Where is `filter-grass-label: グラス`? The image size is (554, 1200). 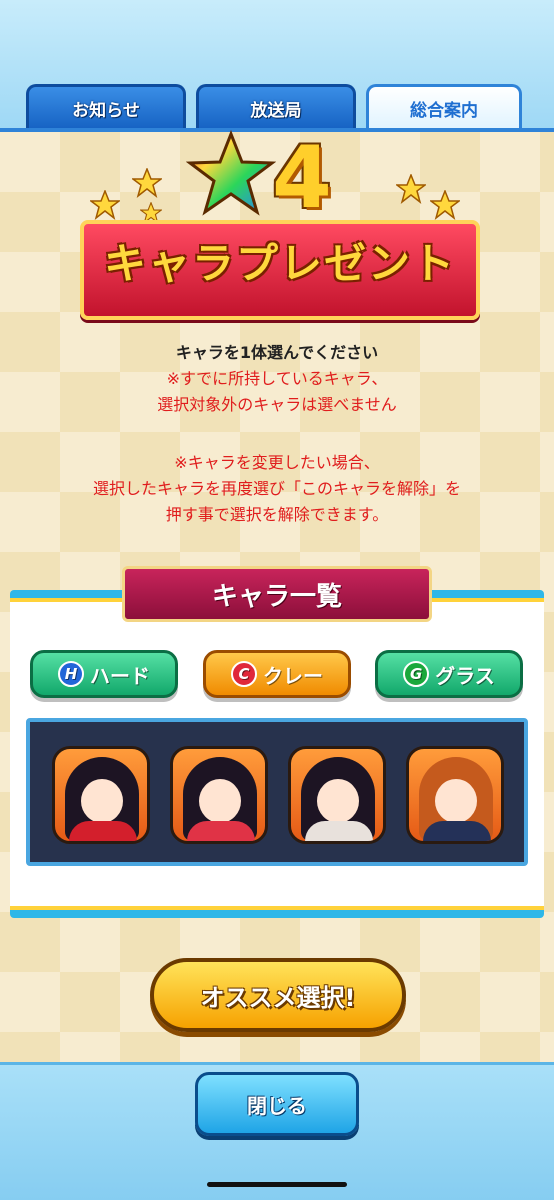 filter-grass-label: グラス is located at coordinates (465, 675).